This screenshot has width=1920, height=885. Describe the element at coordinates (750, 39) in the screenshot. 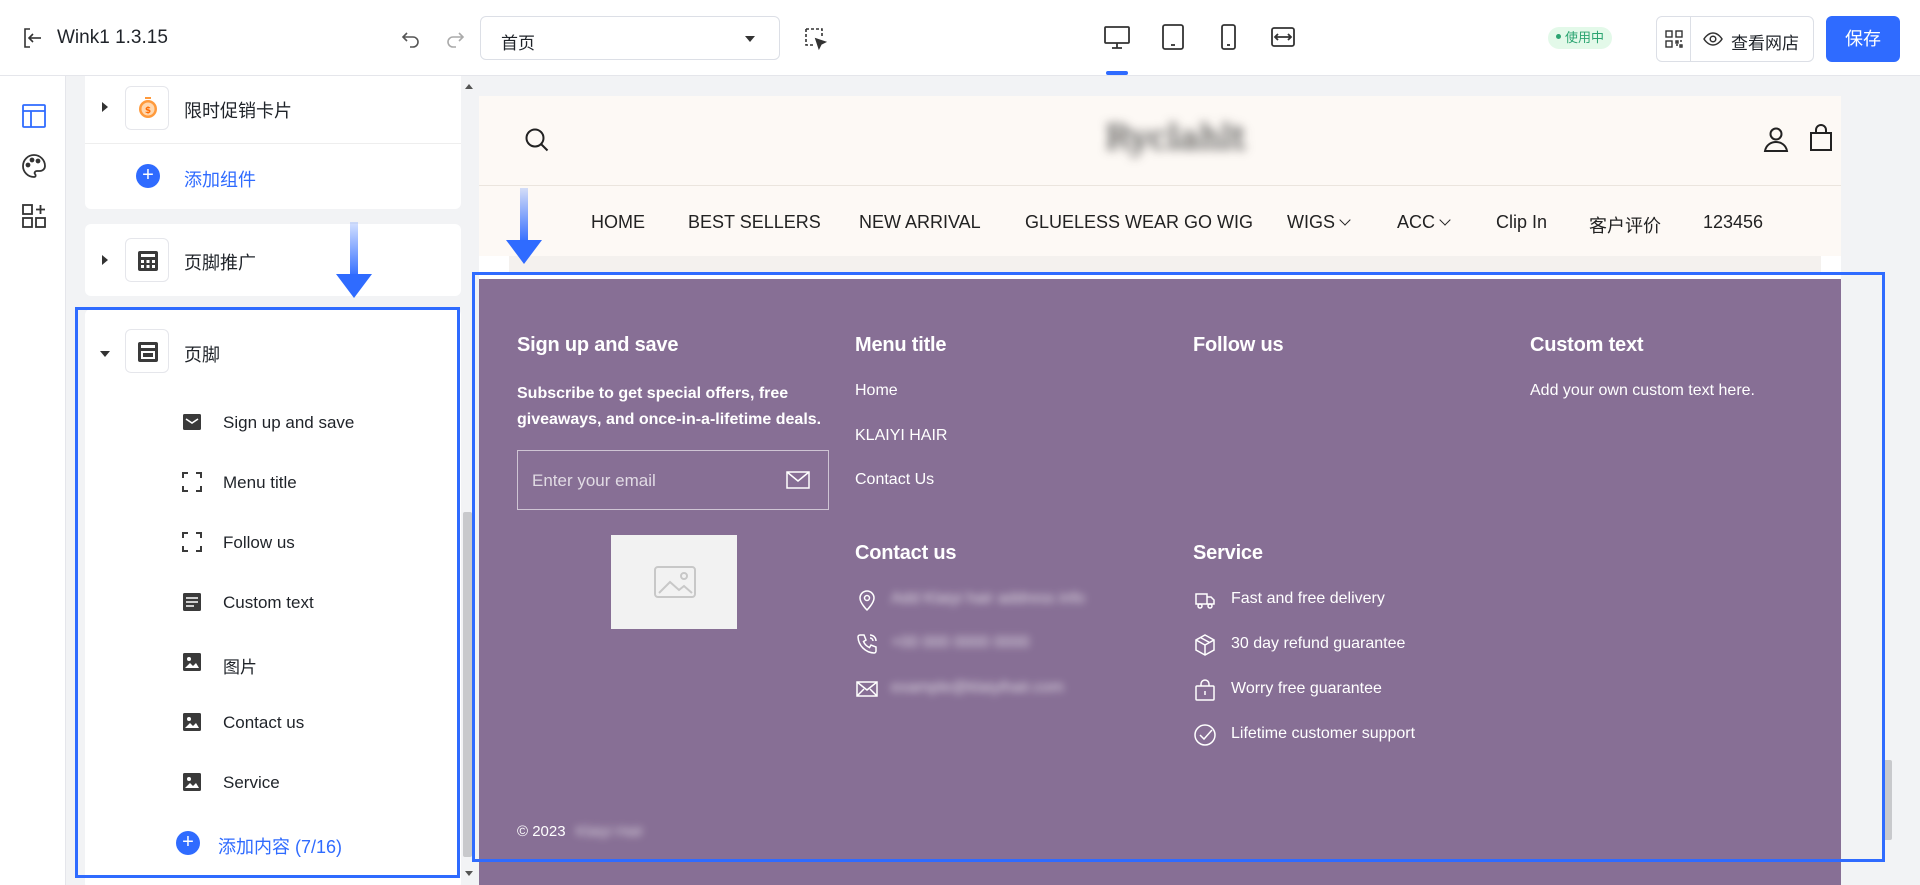

I see `caret-down-icon` at that location.